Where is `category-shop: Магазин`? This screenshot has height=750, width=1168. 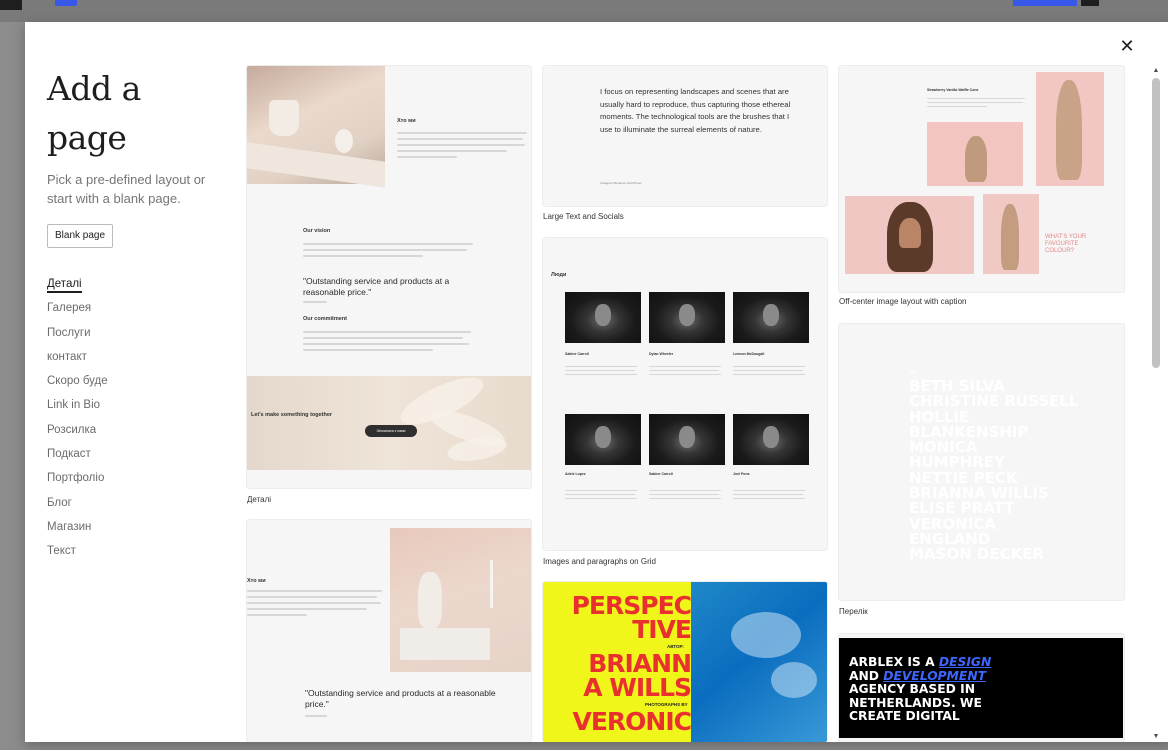
category-shop: Магазин is located at coordinates (137, 527).